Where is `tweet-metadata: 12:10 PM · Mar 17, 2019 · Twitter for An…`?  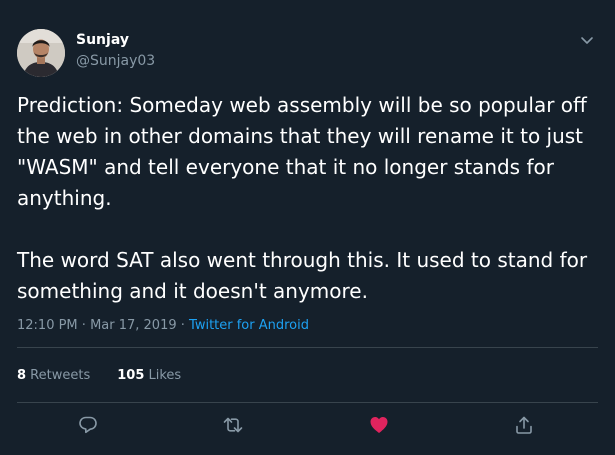
tweet-metadata: 12:10 PM · Mar 17, 2019 · Twitter for An… is located at coordinates (163, 325).